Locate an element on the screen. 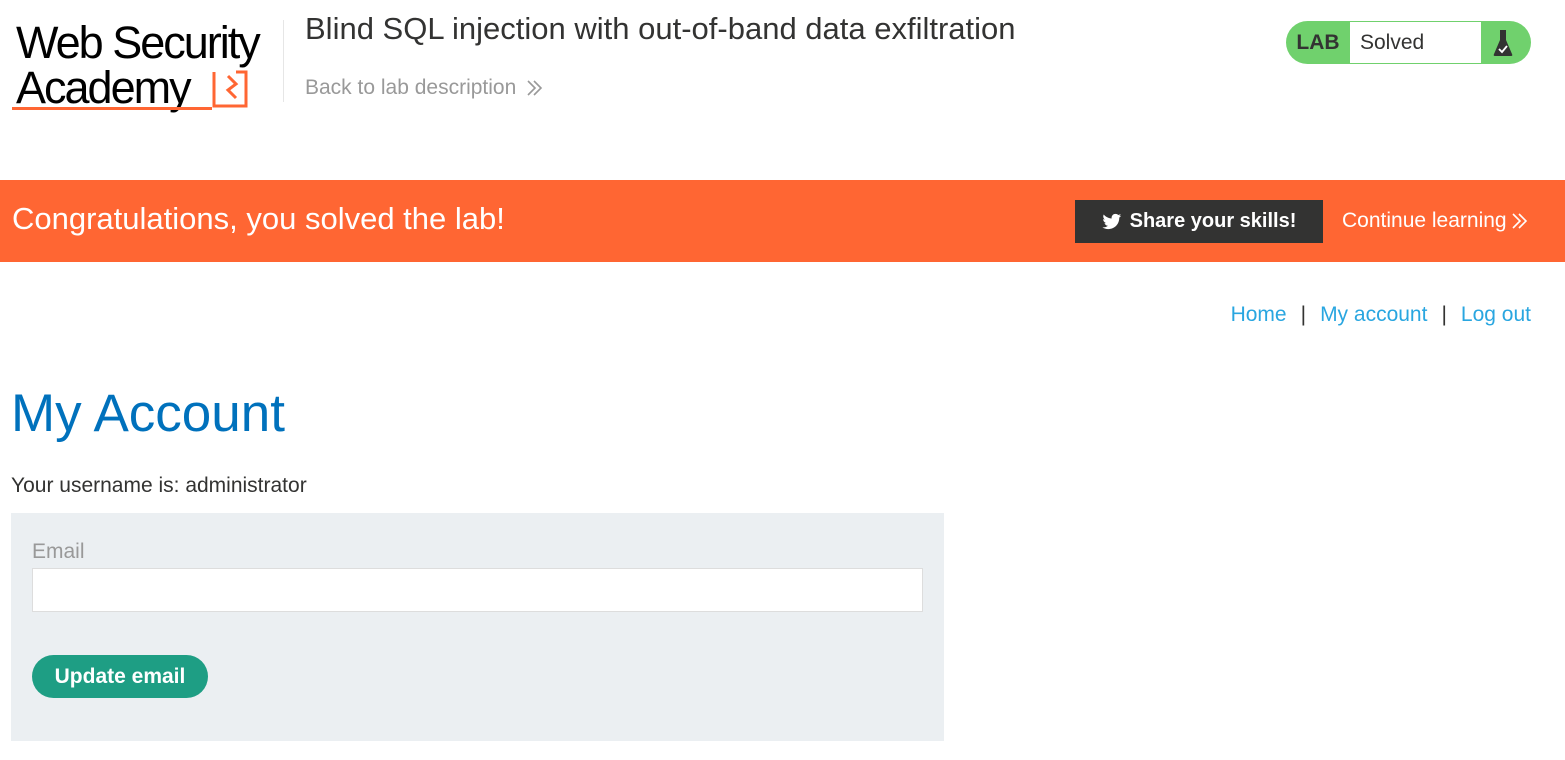 The height and width of the screenshot is (760, 1565). back-to-lab-description-link: Back to lab description is located at coordinates (424, 88).